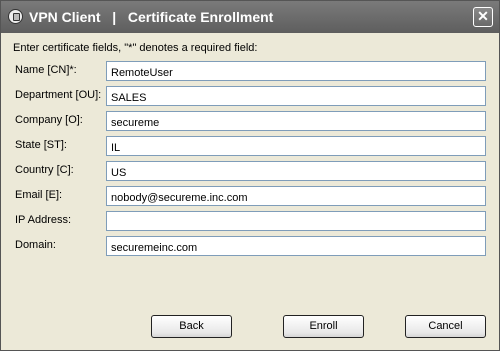  Describe the element at coordinates (58, 95) in the screenshot. I see `department-label: Department [OU]:` at that location.